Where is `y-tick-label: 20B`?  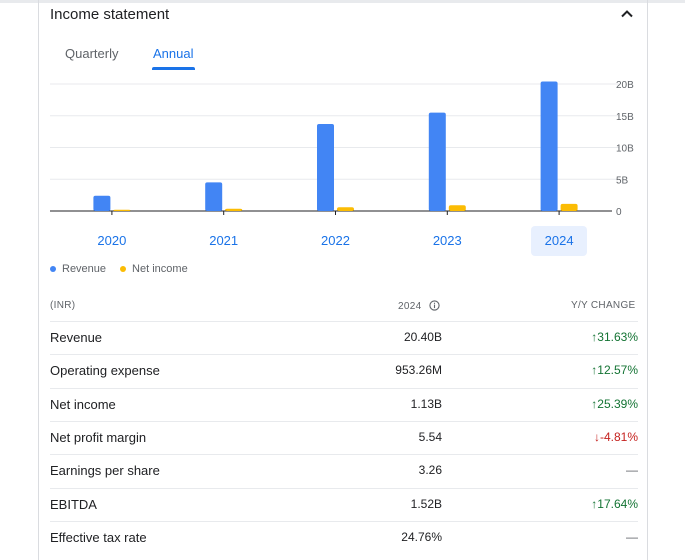
y-tick-label: 20B is located at coordinates (625, 85).